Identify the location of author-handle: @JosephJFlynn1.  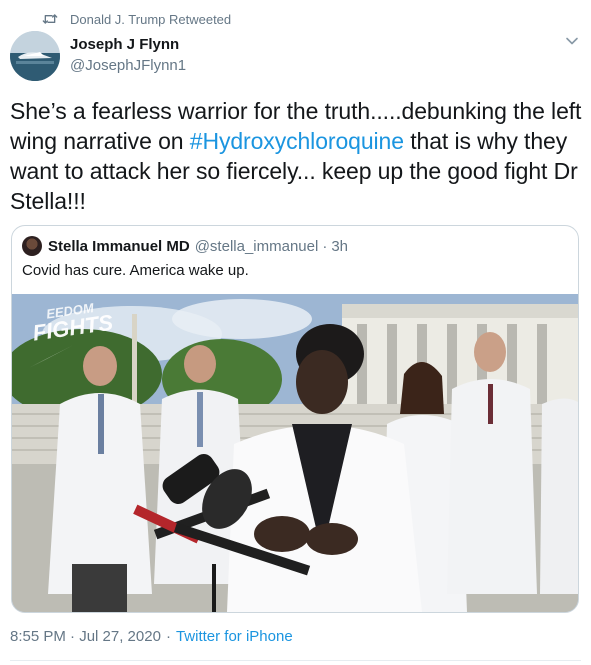
(128, 65).